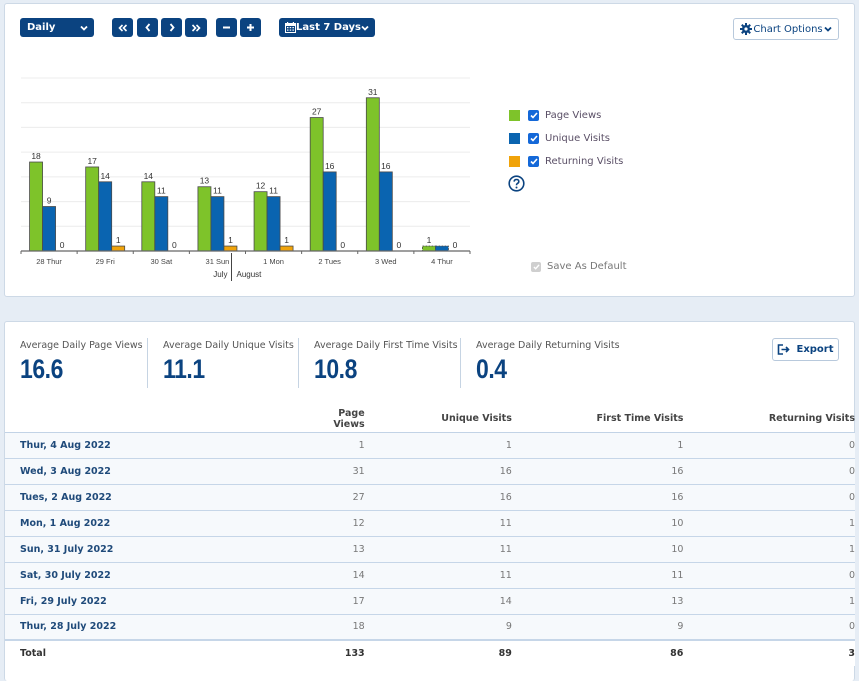 Image resolution: width=859 pixels, height=681 pixels. I want to click on total-unique-visits: 89, so click(438, 652).